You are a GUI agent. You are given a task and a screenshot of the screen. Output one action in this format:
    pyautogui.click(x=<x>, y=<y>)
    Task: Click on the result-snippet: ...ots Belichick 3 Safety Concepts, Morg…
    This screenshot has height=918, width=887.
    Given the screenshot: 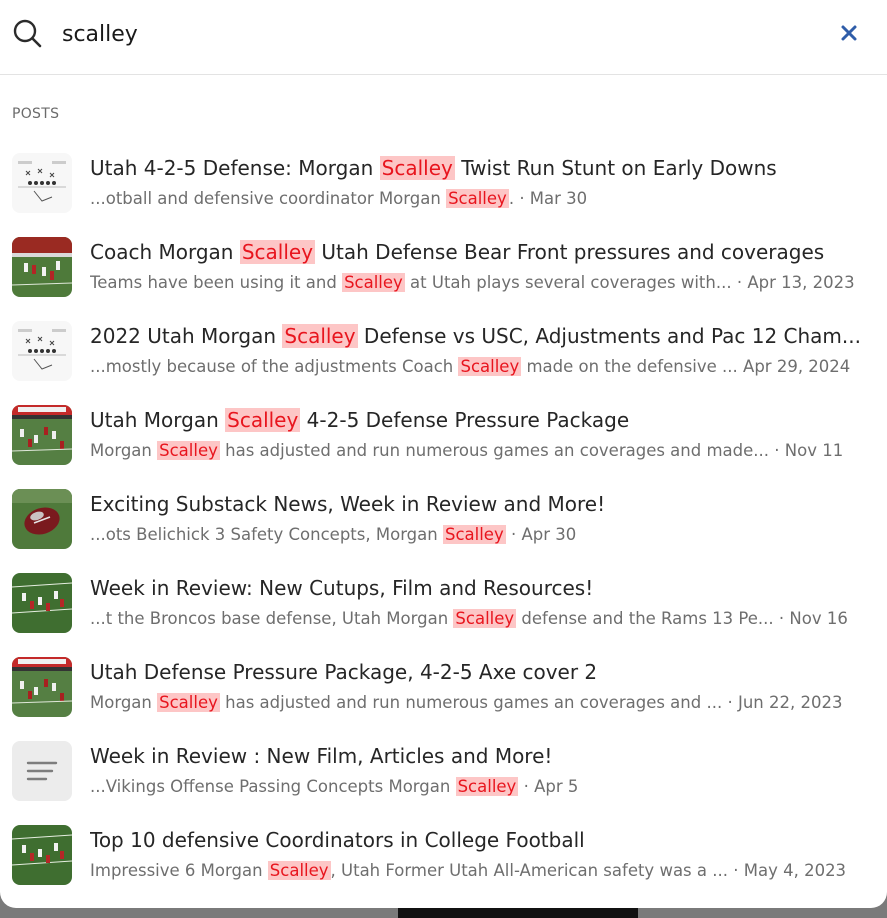 What is the action you would take?
    pyautogui.click(x=485, y=535)
    